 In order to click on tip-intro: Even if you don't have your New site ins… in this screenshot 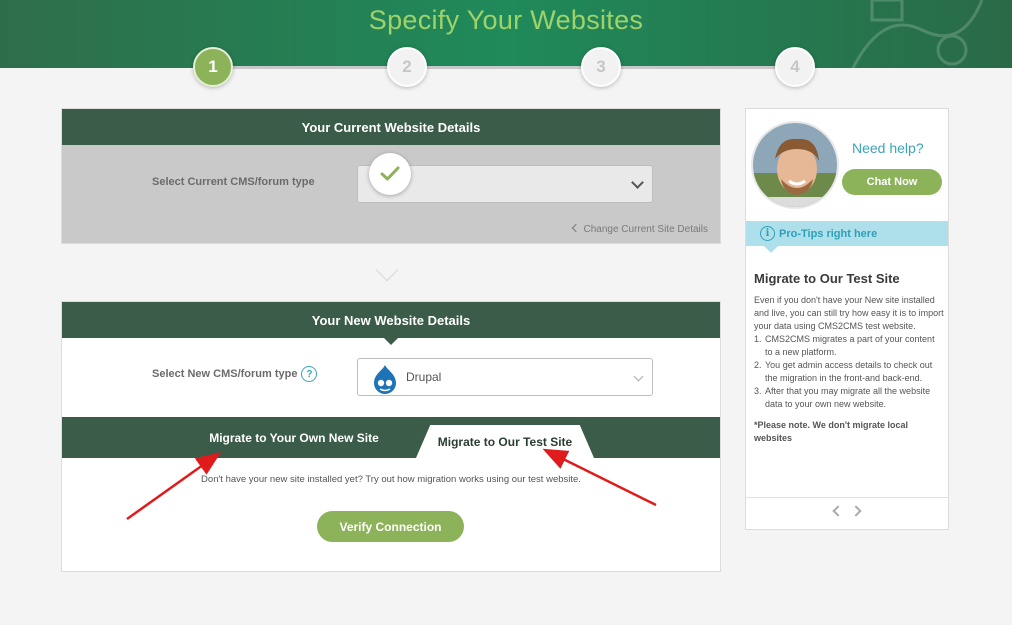, I will do `click(849, 313)`.